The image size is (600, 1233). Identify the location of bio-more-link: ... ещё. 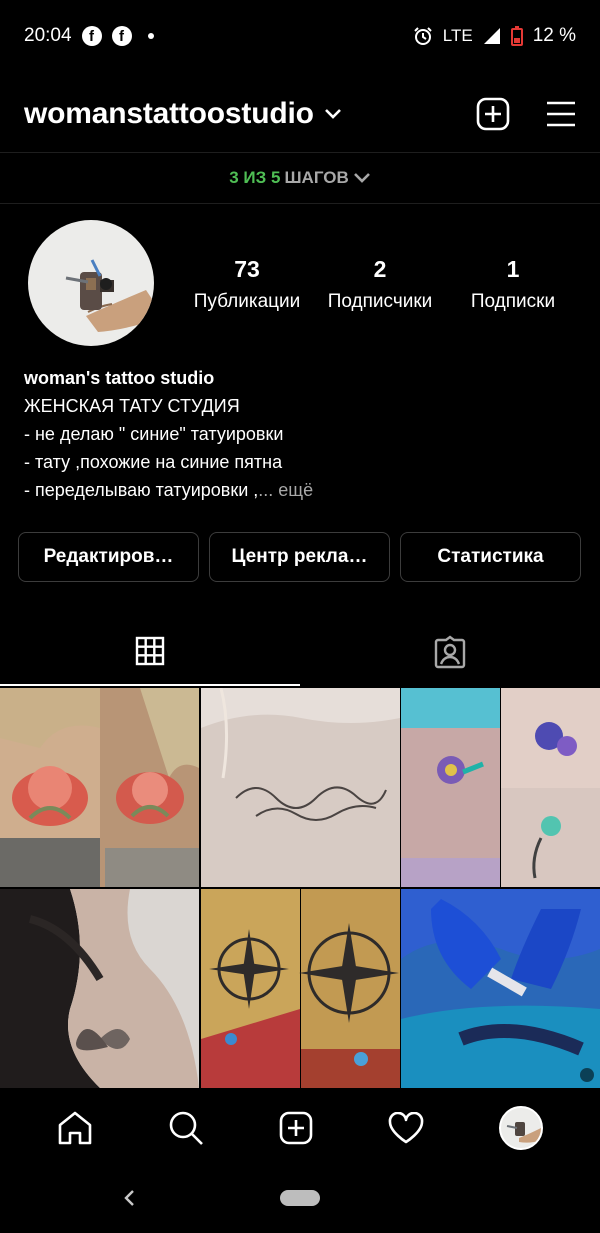
(285, 490).